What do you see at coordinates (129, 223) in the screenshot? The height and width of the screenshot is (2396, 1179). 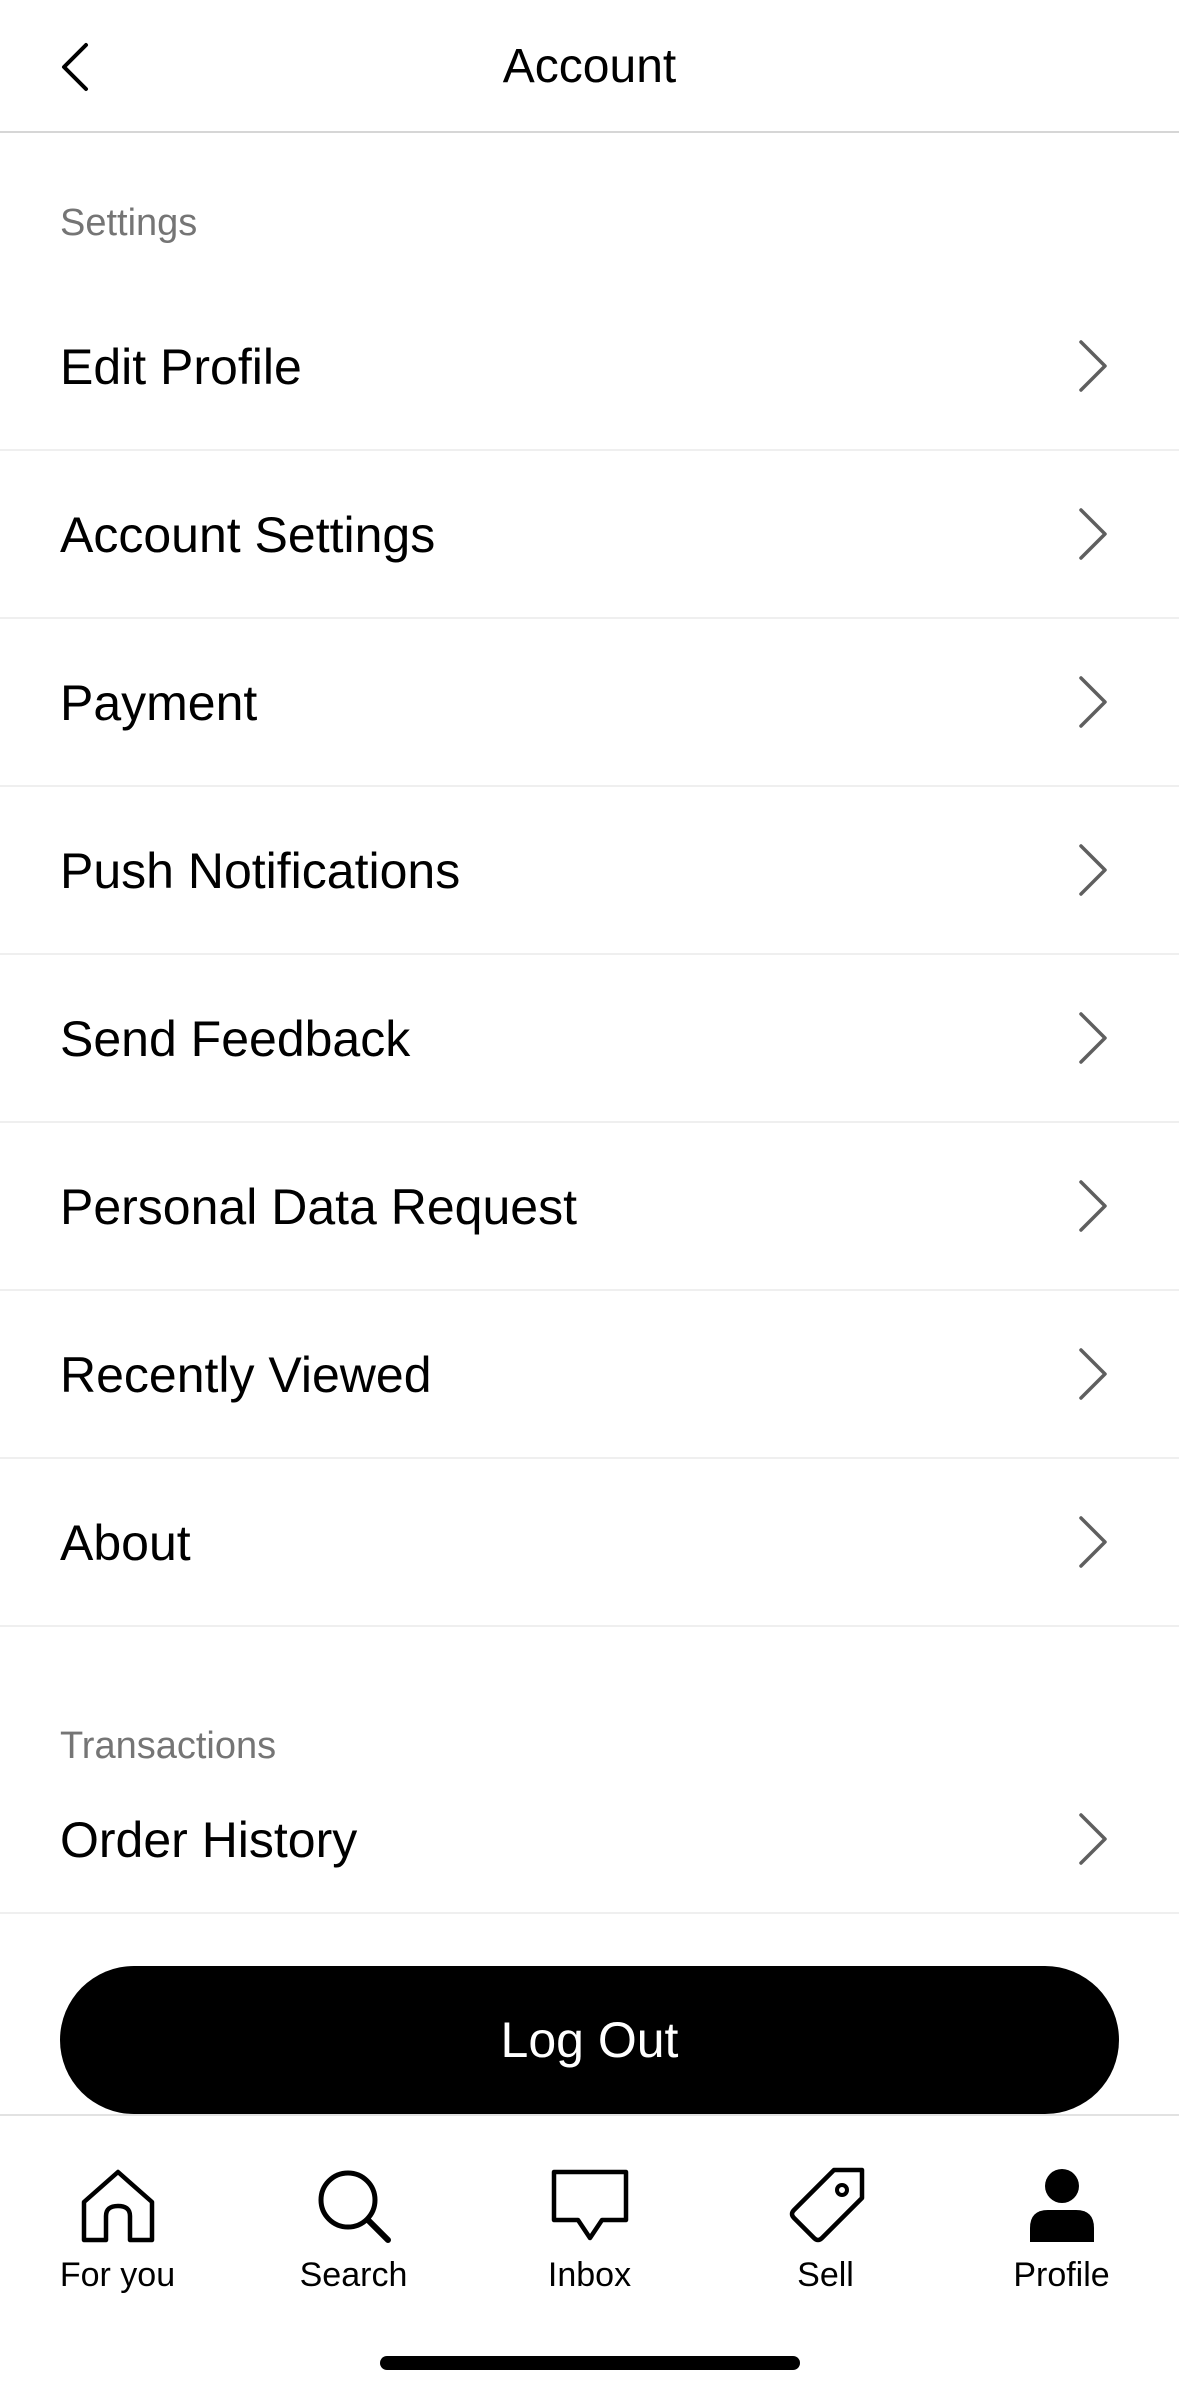 I see `section-label-settings: Settings` at bounding box center [129, 223].